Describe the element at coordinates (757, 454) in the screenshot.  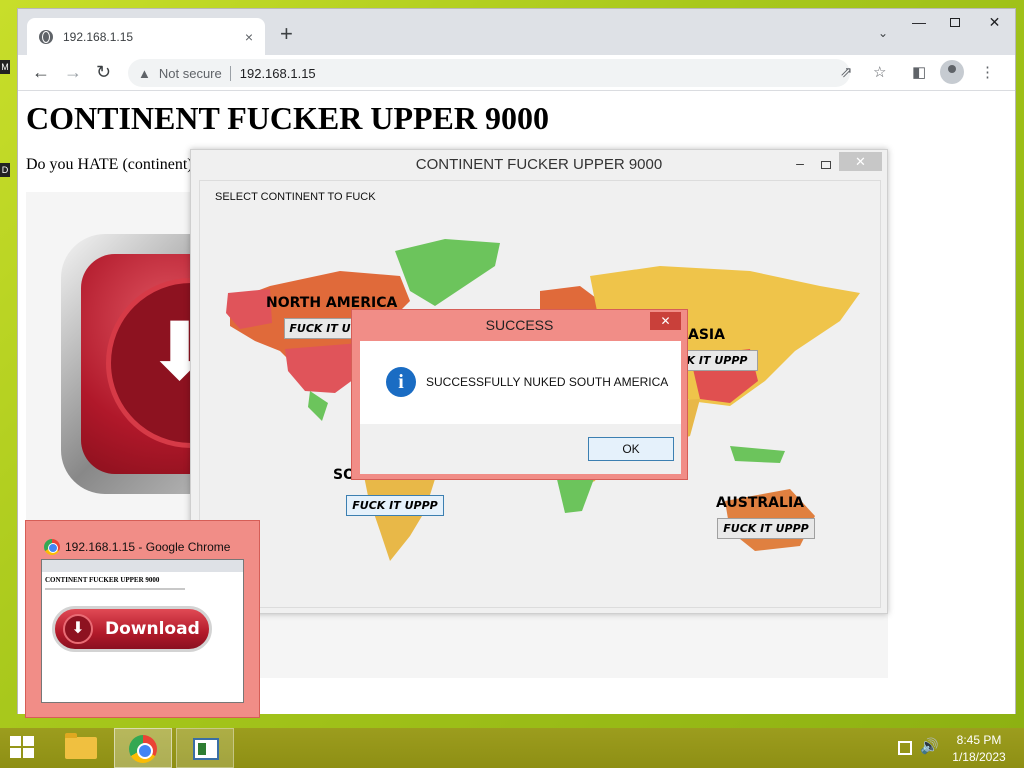
I see `indonesia-region` at that location.